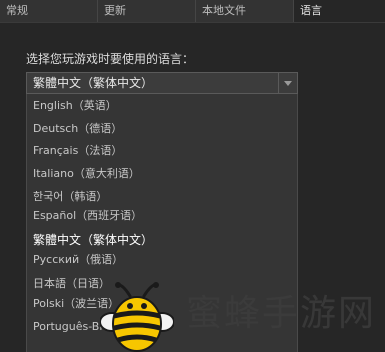 The height and width of the screenshot is (352, 385). I want to click on dropdown-toggle, so click(287, 83).